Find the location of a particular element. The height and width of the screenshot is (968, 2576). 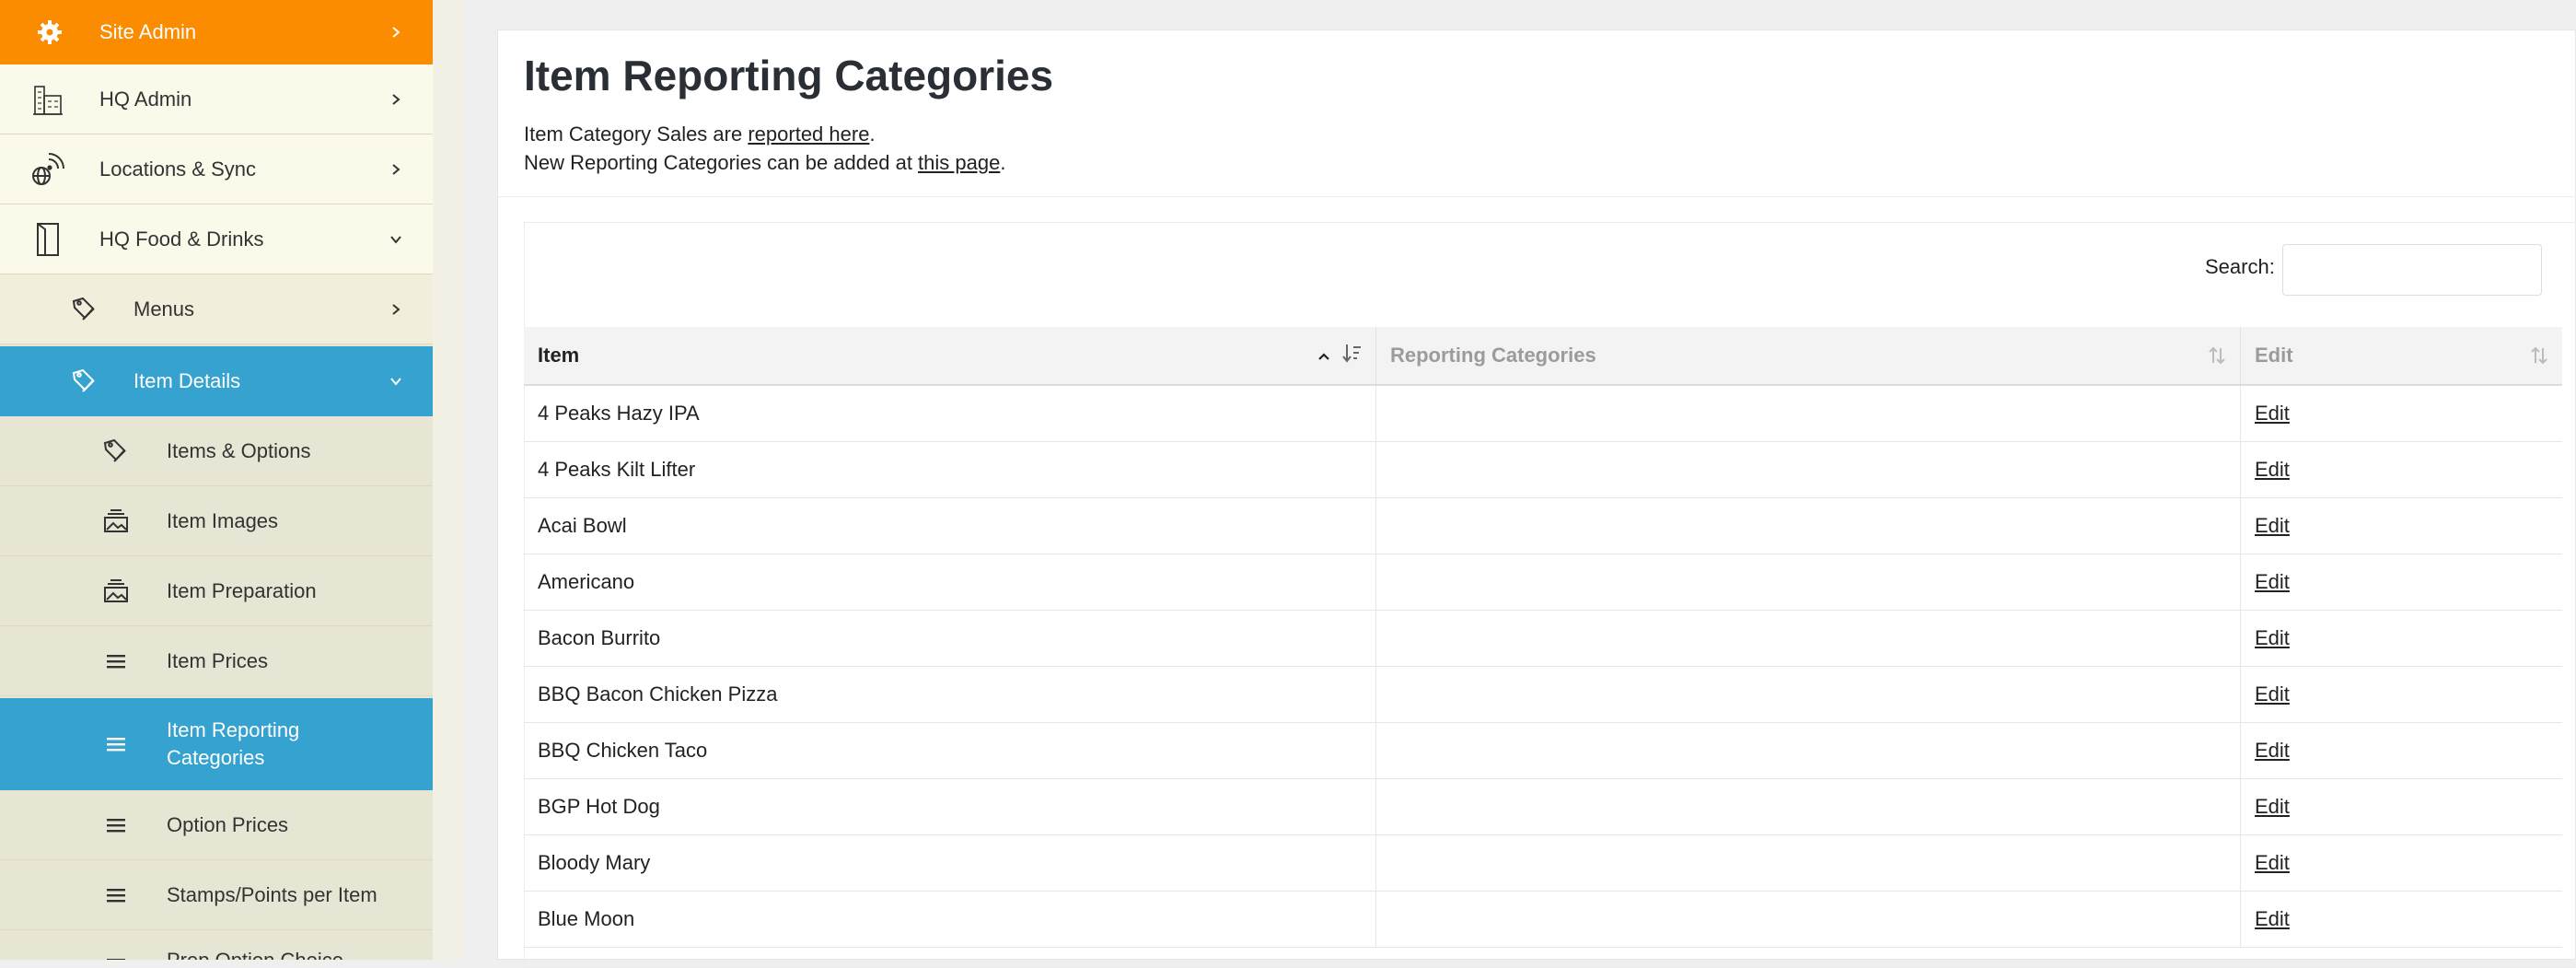

page-title: Item Reporting Categories is located at coordinates (789, 76).